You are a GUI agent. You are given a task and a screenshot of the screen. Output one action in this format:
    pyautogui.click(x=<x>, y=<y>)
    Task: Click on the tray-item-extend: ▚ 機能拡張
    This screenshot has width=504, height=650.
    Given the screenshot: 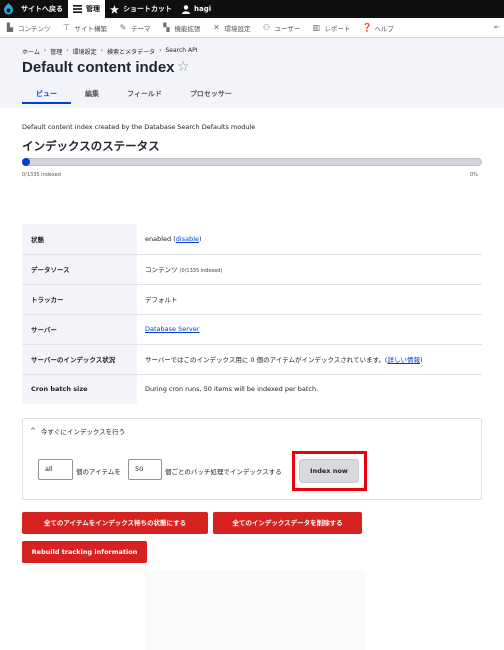 What is the action you would take?
    pyautogui.click(x=182, y=28)
    